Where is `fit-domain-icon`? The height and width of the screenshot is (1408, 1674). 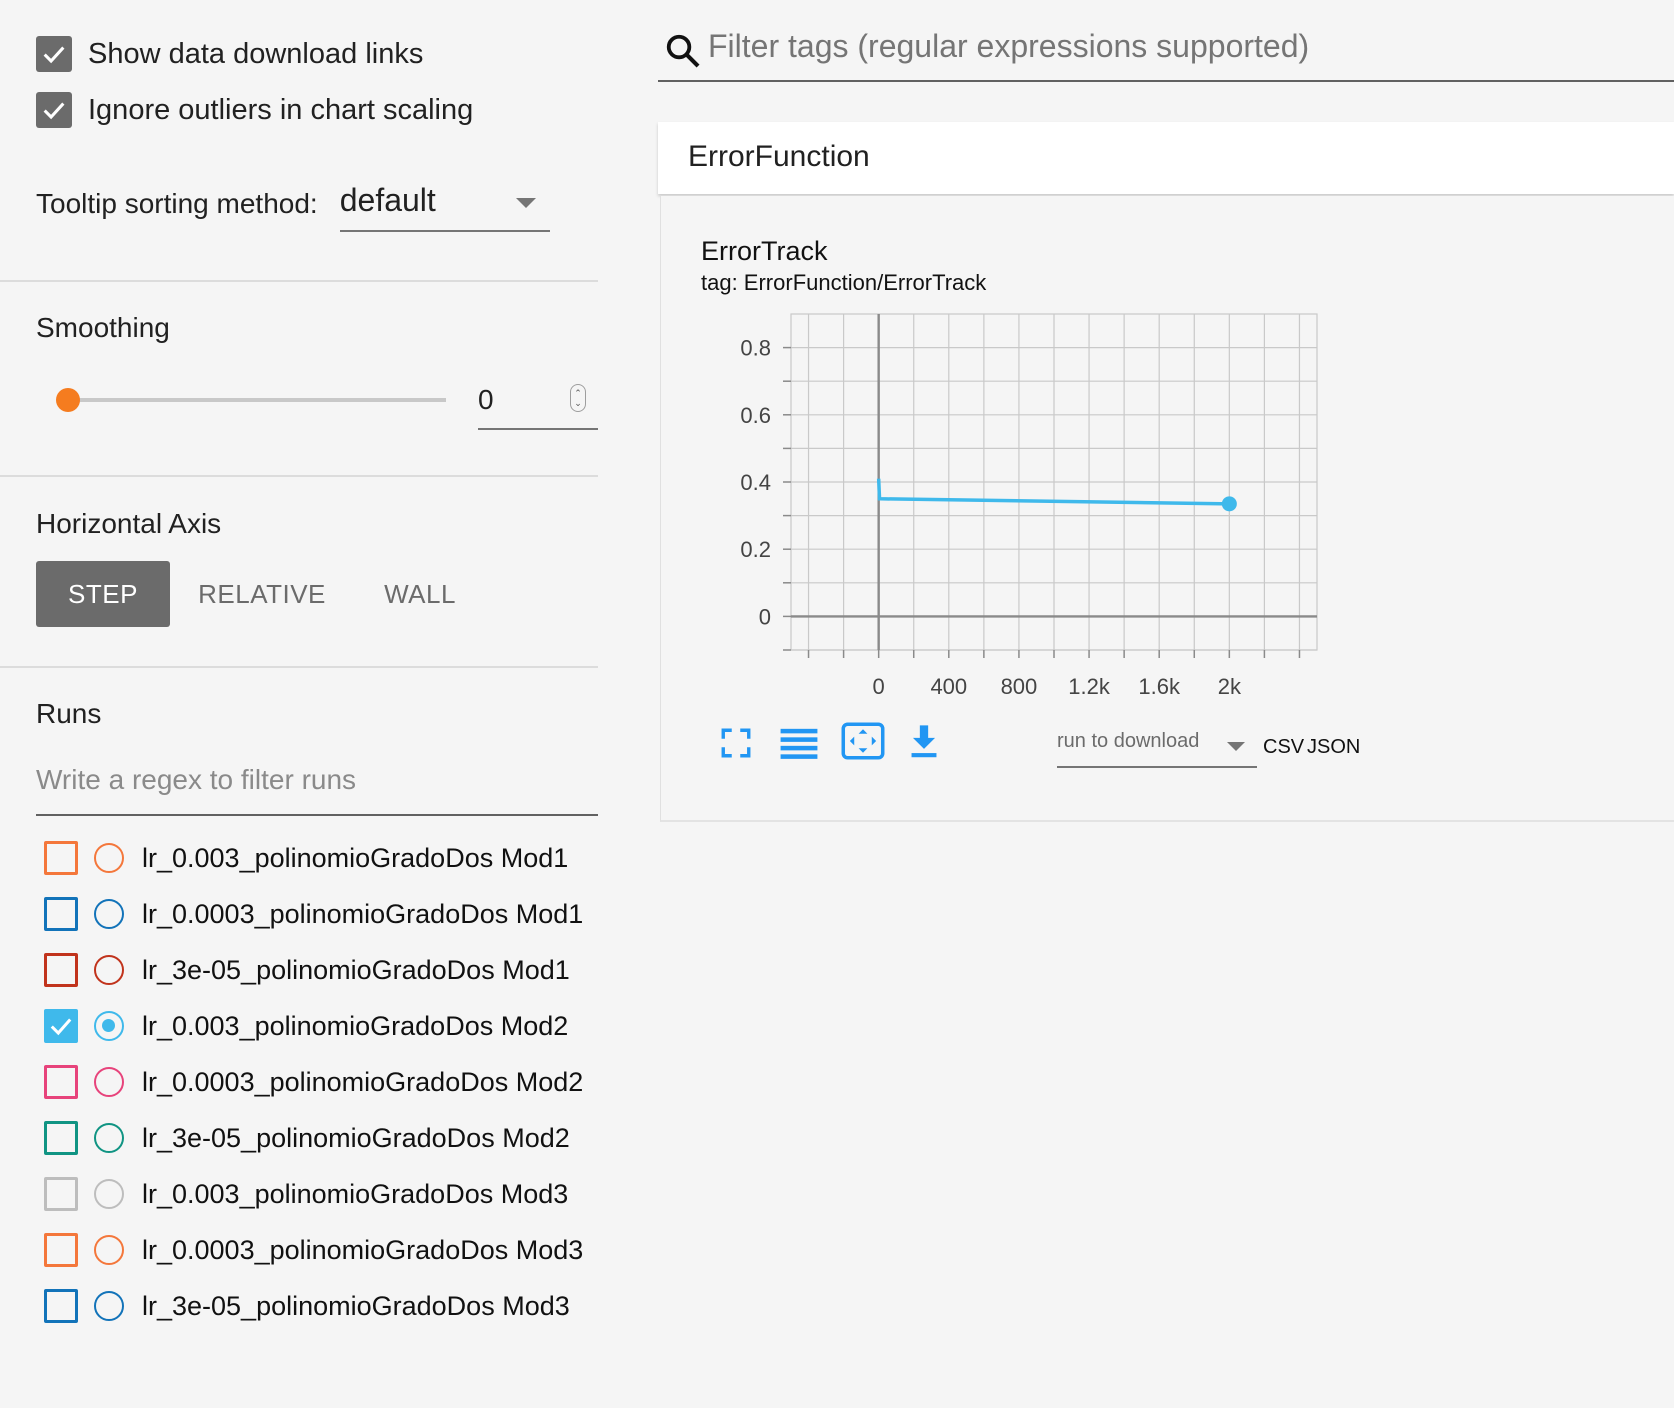
fit-domain-icon is located at coordinates (863, 741).